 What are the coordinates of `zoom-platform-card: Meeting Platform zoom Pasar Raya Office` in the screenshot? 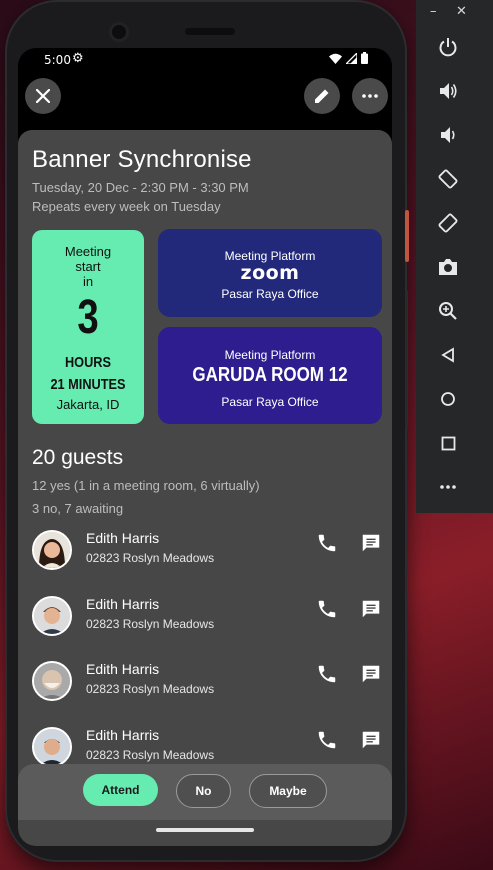 It's located at (270, 273).